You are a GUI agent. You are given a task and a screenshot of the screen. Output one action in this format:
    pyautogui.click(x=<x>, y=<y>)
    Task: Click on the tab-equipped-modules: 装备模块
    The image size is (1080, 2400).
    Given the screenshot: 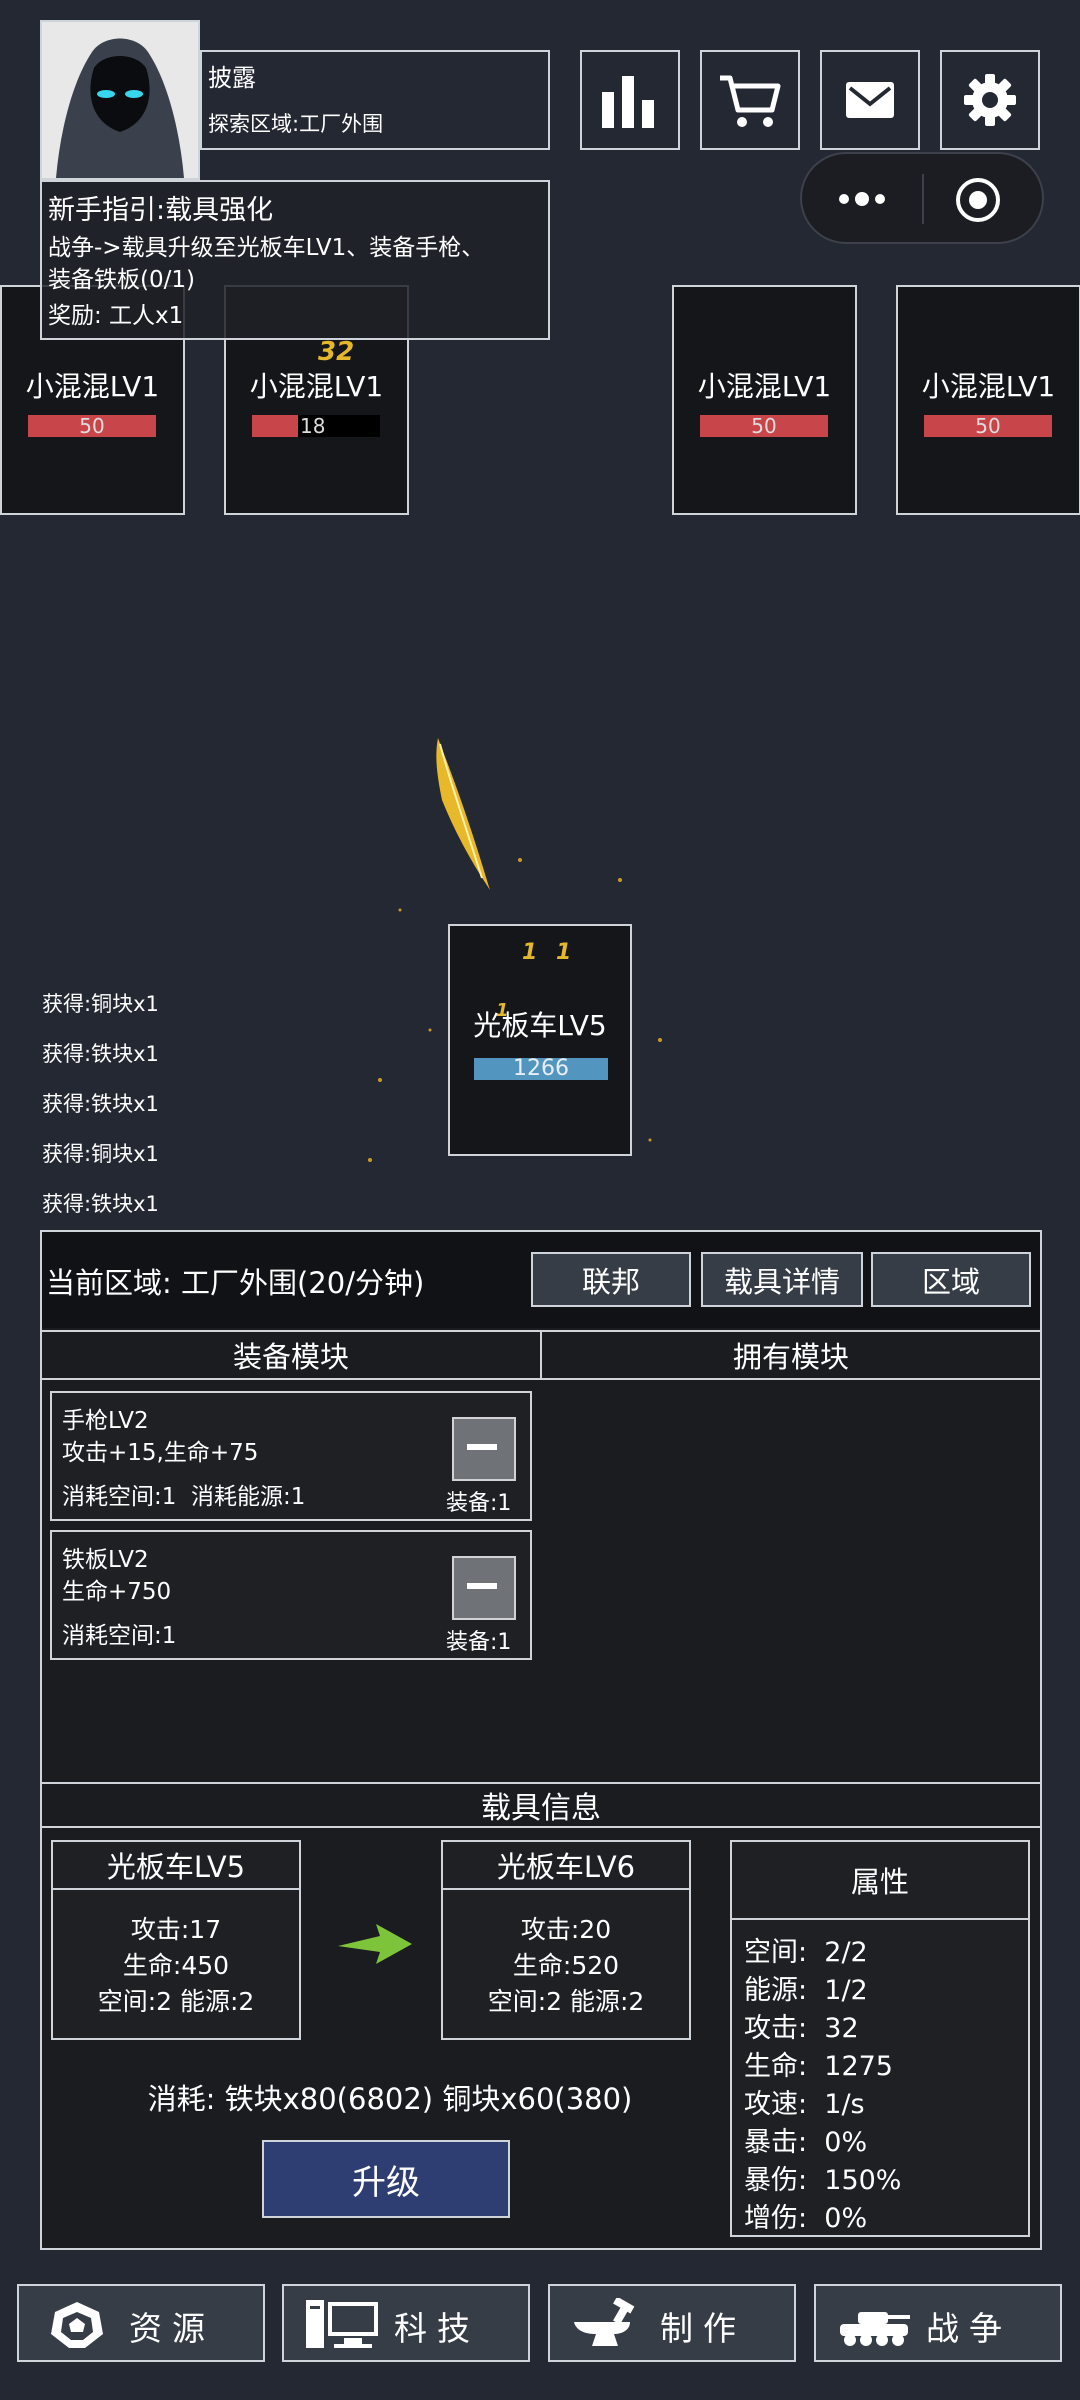 What is the action you would take?
    pyautogui.click(x=291, y=1355)
    